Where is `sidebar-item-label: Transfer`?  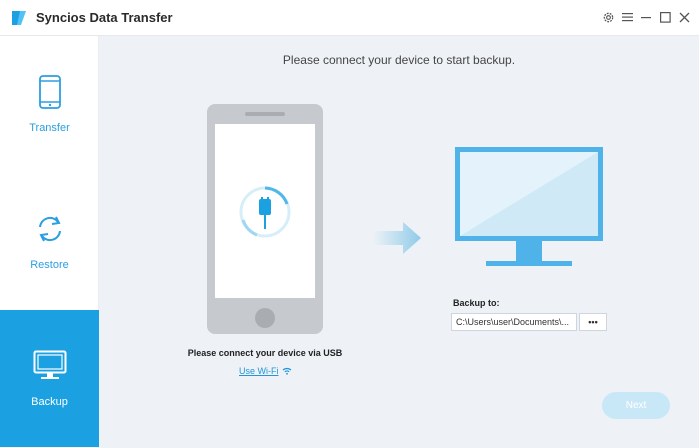 sidebar-item-label: Transfer is located at coordinates (49, 128).